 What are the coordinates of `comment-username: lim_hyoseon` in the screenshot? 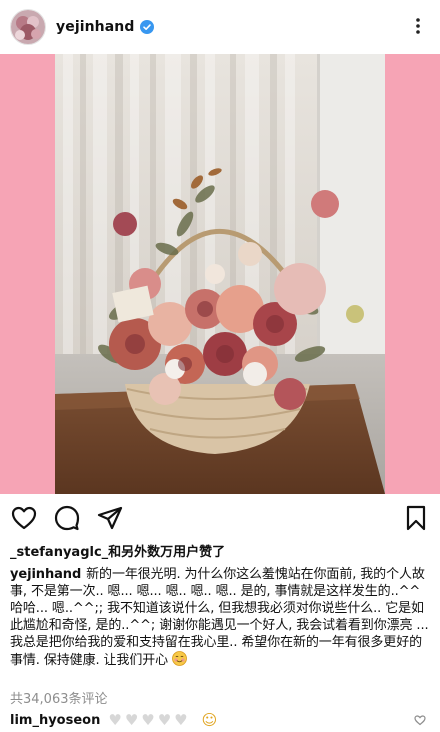 It's located at (55, 720).